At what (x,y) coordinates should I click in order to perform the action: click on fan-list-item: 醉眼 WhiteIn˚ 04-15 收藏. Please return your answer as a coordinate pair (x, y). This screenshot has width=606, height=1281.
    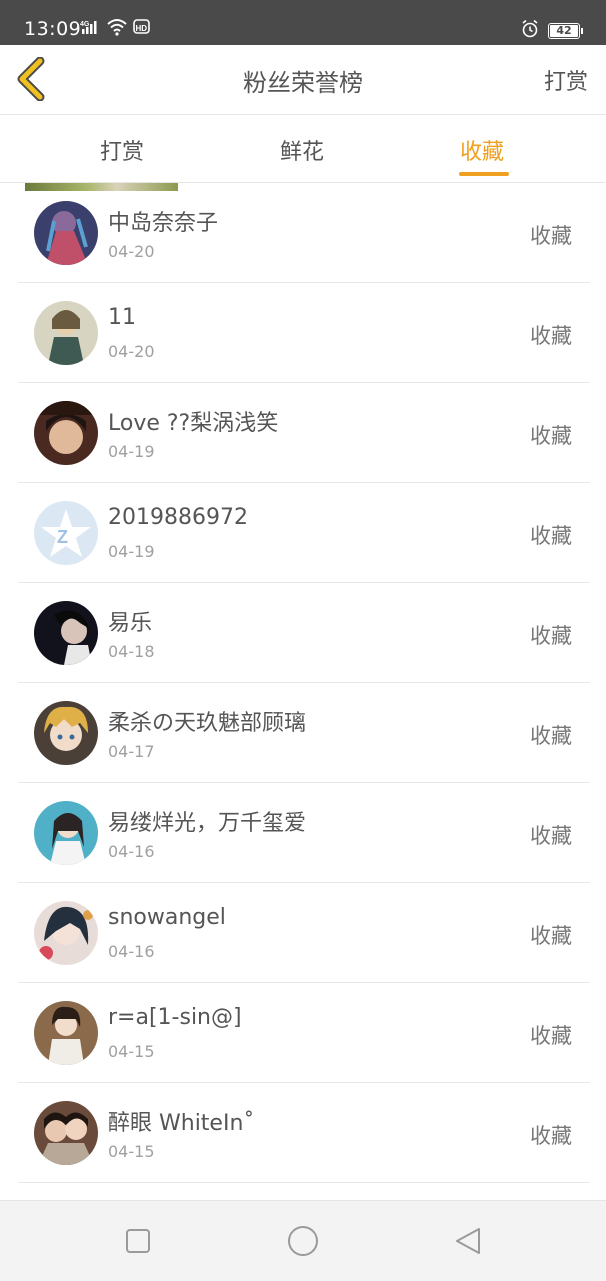
    Looking at the image, I should click on (304, 1133).